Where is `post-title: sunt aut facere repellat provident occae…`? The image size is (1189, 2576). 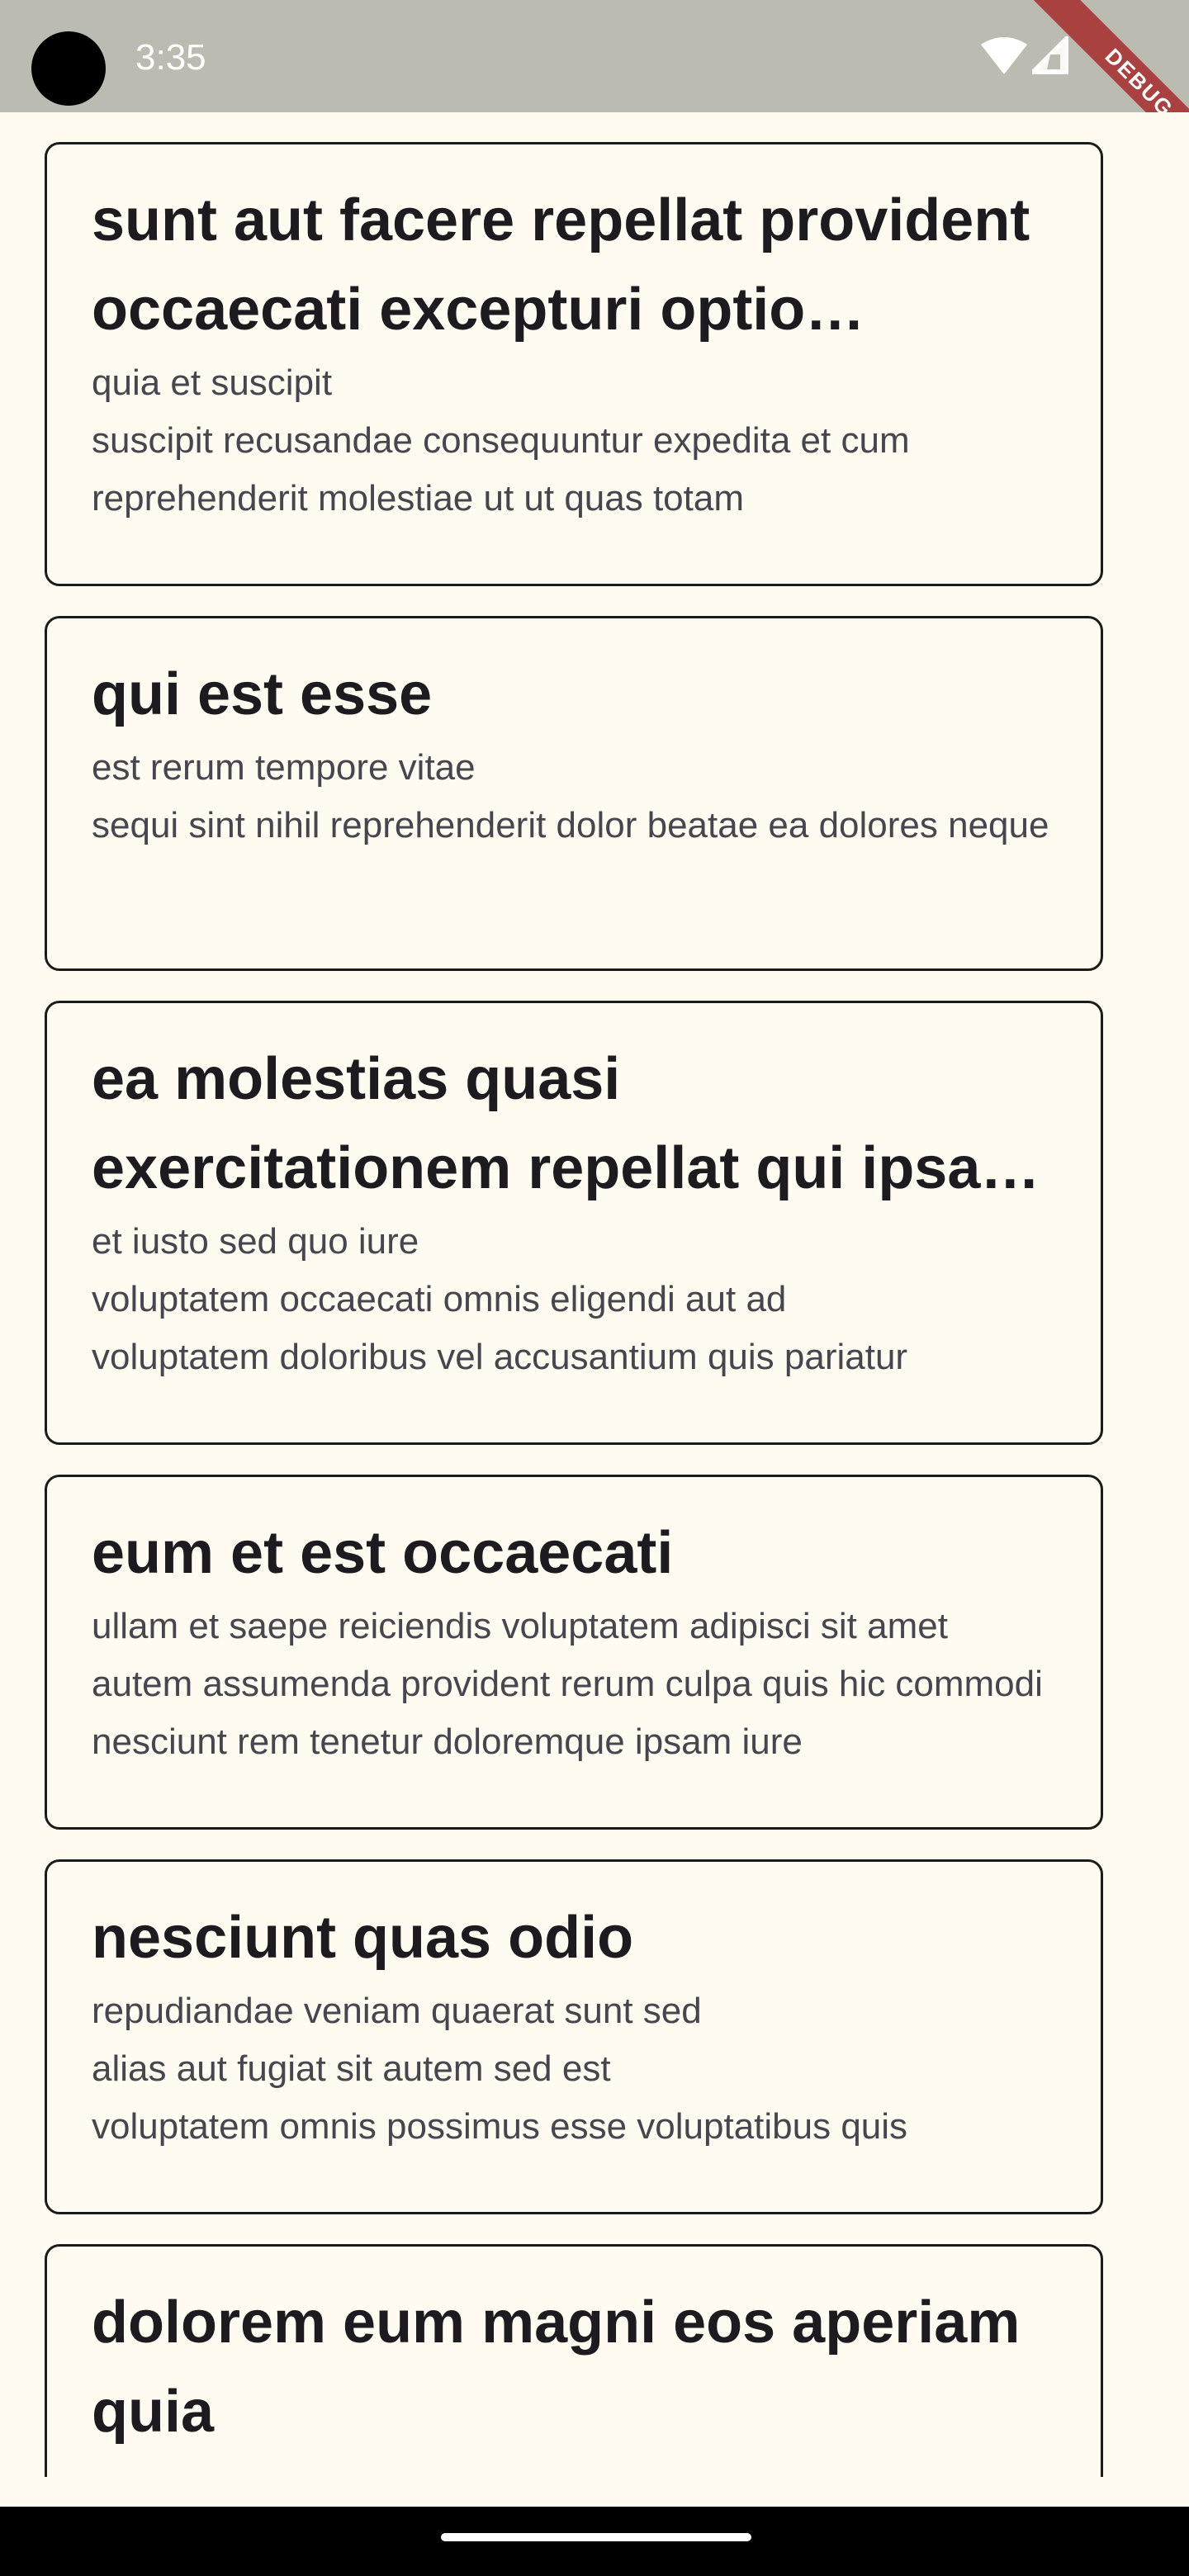 post-title: sunt aut facere repellat provident occae… is located at coordinates (561, 265).